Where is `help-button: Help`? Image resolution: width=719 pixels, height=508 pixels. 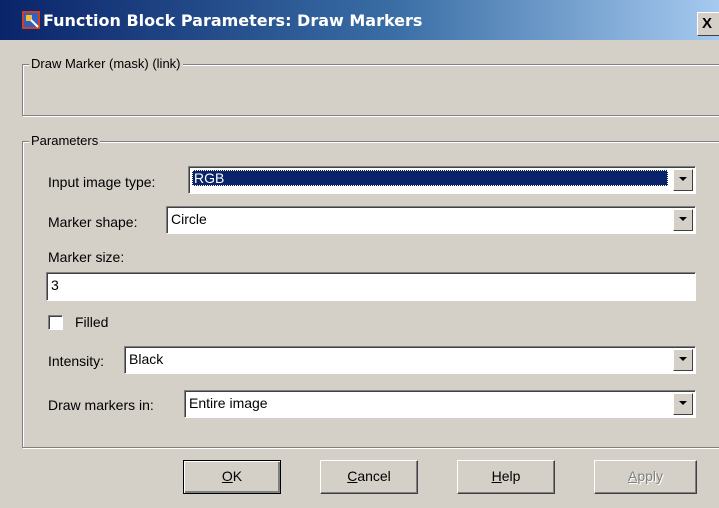 help-button: Help is located at coordinates (506, 477).